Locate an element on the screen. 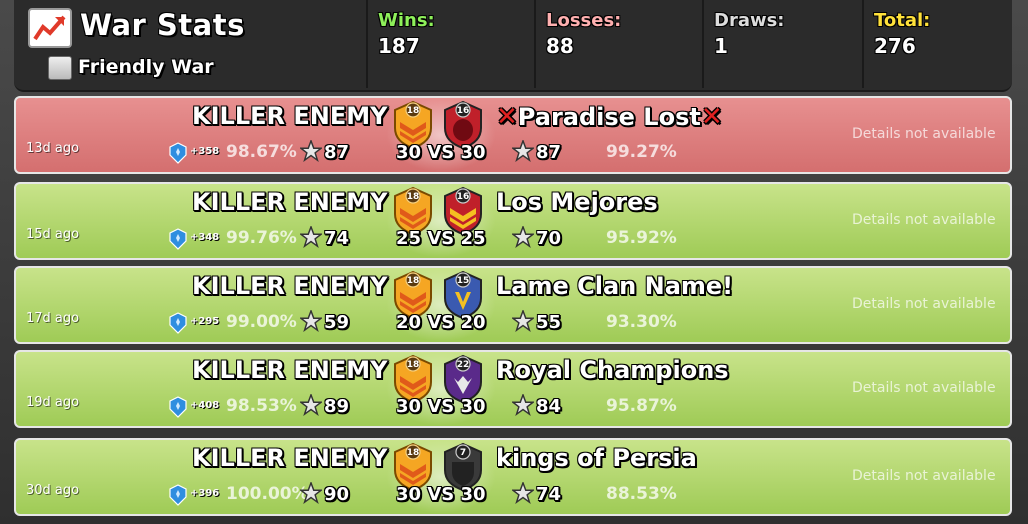 The height and width of the screenshot is (524, 1028). war-time-ago: 17d ago is located at coordinates (53, 318).